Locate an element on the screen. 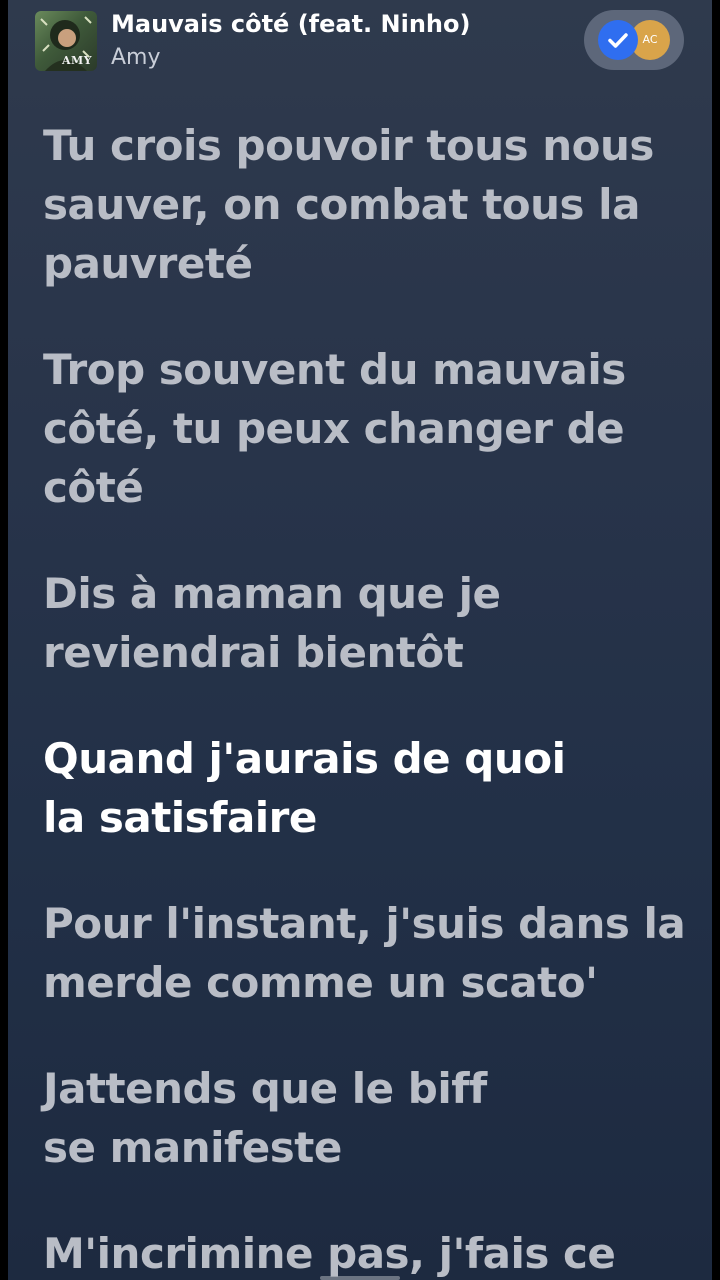 The width and height of the screenshot is (720, 1280). lyric-text: reviendrai bientôt is located at coordinates (253, 652).